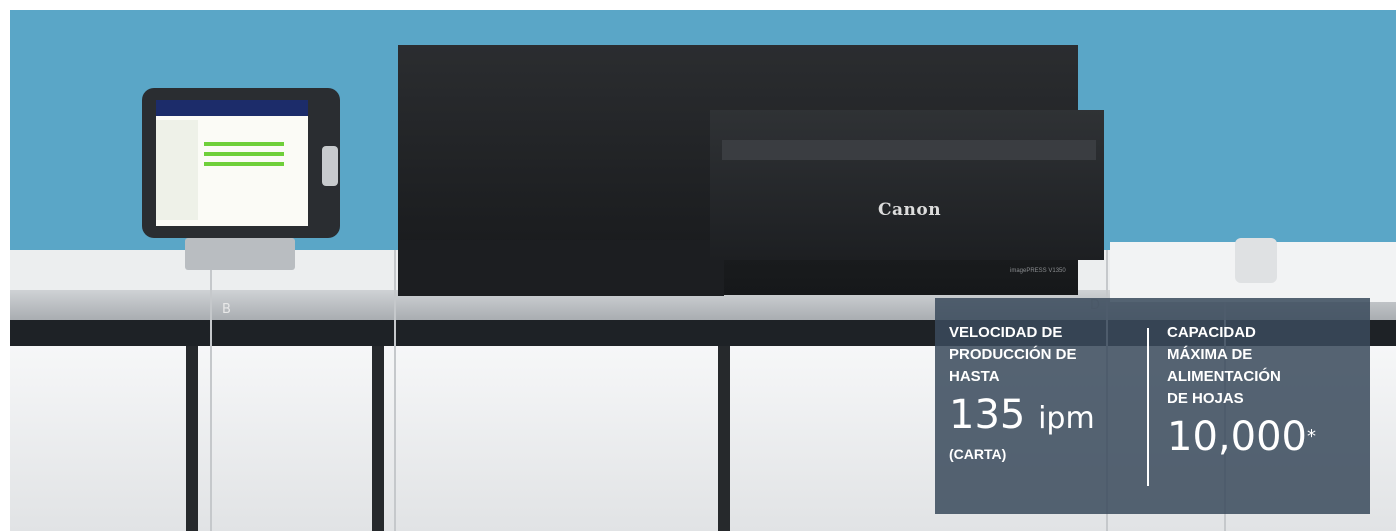  I want to click on canon-logo: Canon, so click(910, 210).